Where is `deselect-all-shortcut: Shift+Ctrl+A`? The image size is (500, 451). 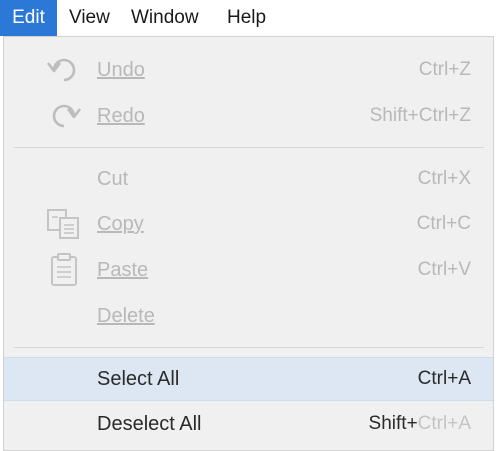 deselect-all-shortcut: Shift+Ctrl+A is located at coordinates (420, 424).